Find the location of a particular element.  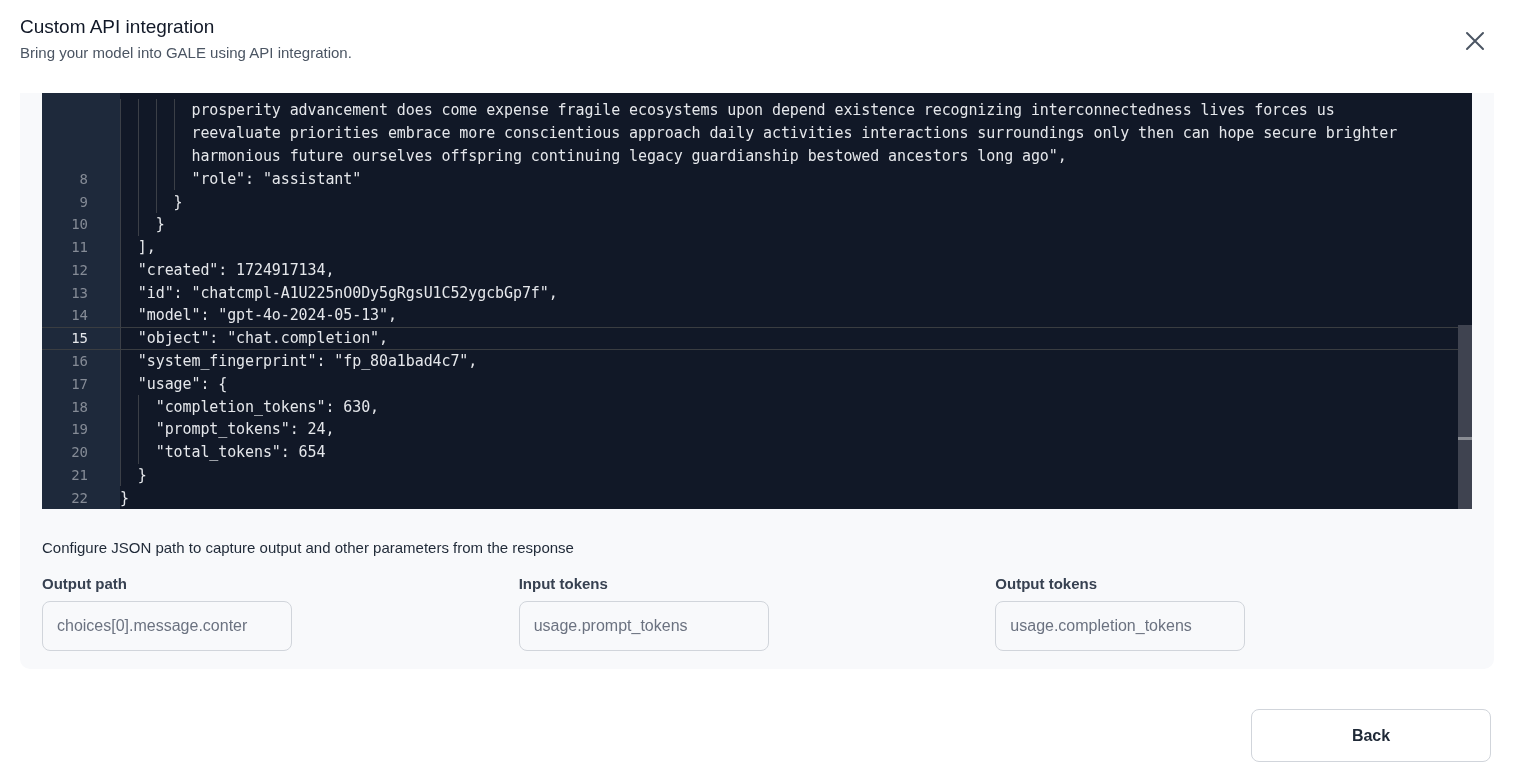

code-line: reevaluate priorities embrace more conscientious approach daily activities interactions surroundings only then can hope secure brighter is located at coordinates (794, 133).